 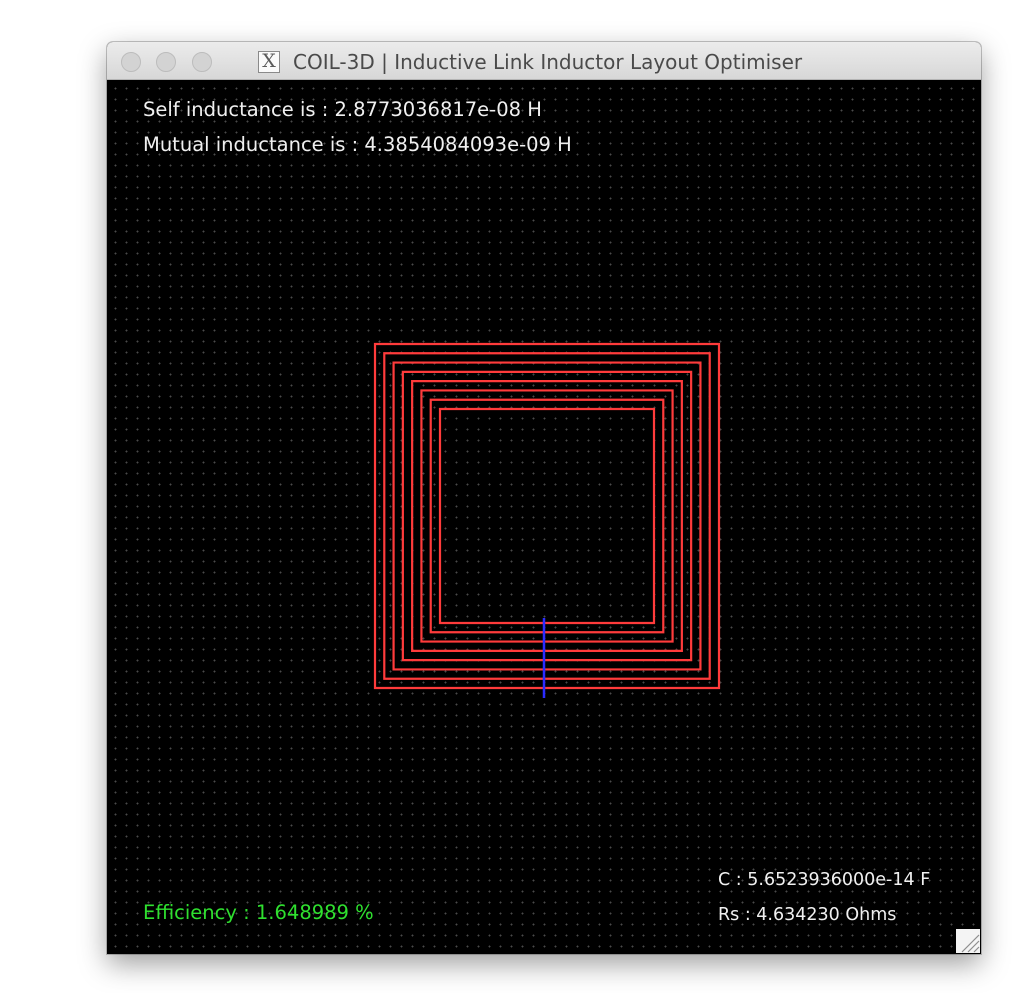 What do you see at coordinates (968, 941) in the screenshot?
I see `resize-grip-icon` at bounding box center [968, 941].